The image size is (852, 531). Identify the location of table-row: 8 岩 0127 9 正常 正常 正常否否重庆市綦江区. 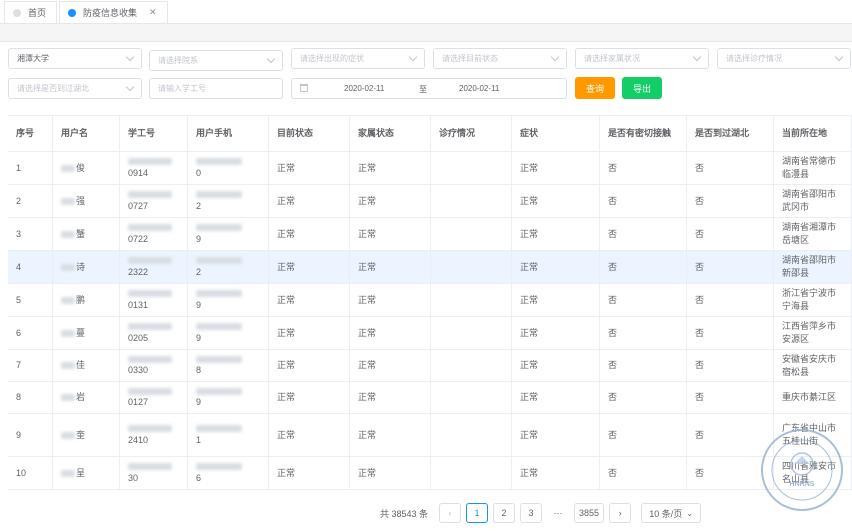
(430, 398).